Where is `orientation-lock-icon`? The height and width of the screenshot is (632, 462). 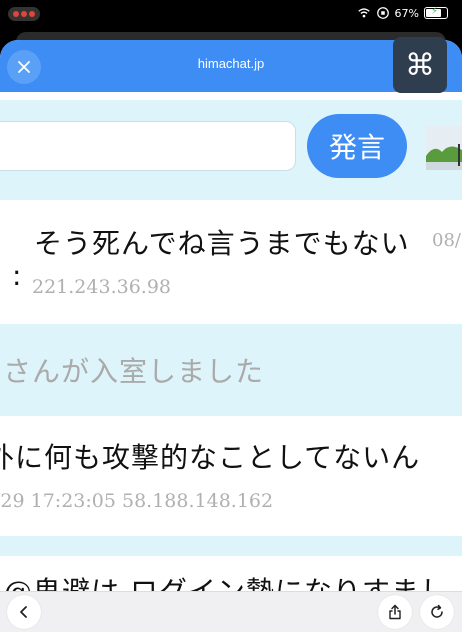 orientation-lock-icon is located at coordinates (382, 13).